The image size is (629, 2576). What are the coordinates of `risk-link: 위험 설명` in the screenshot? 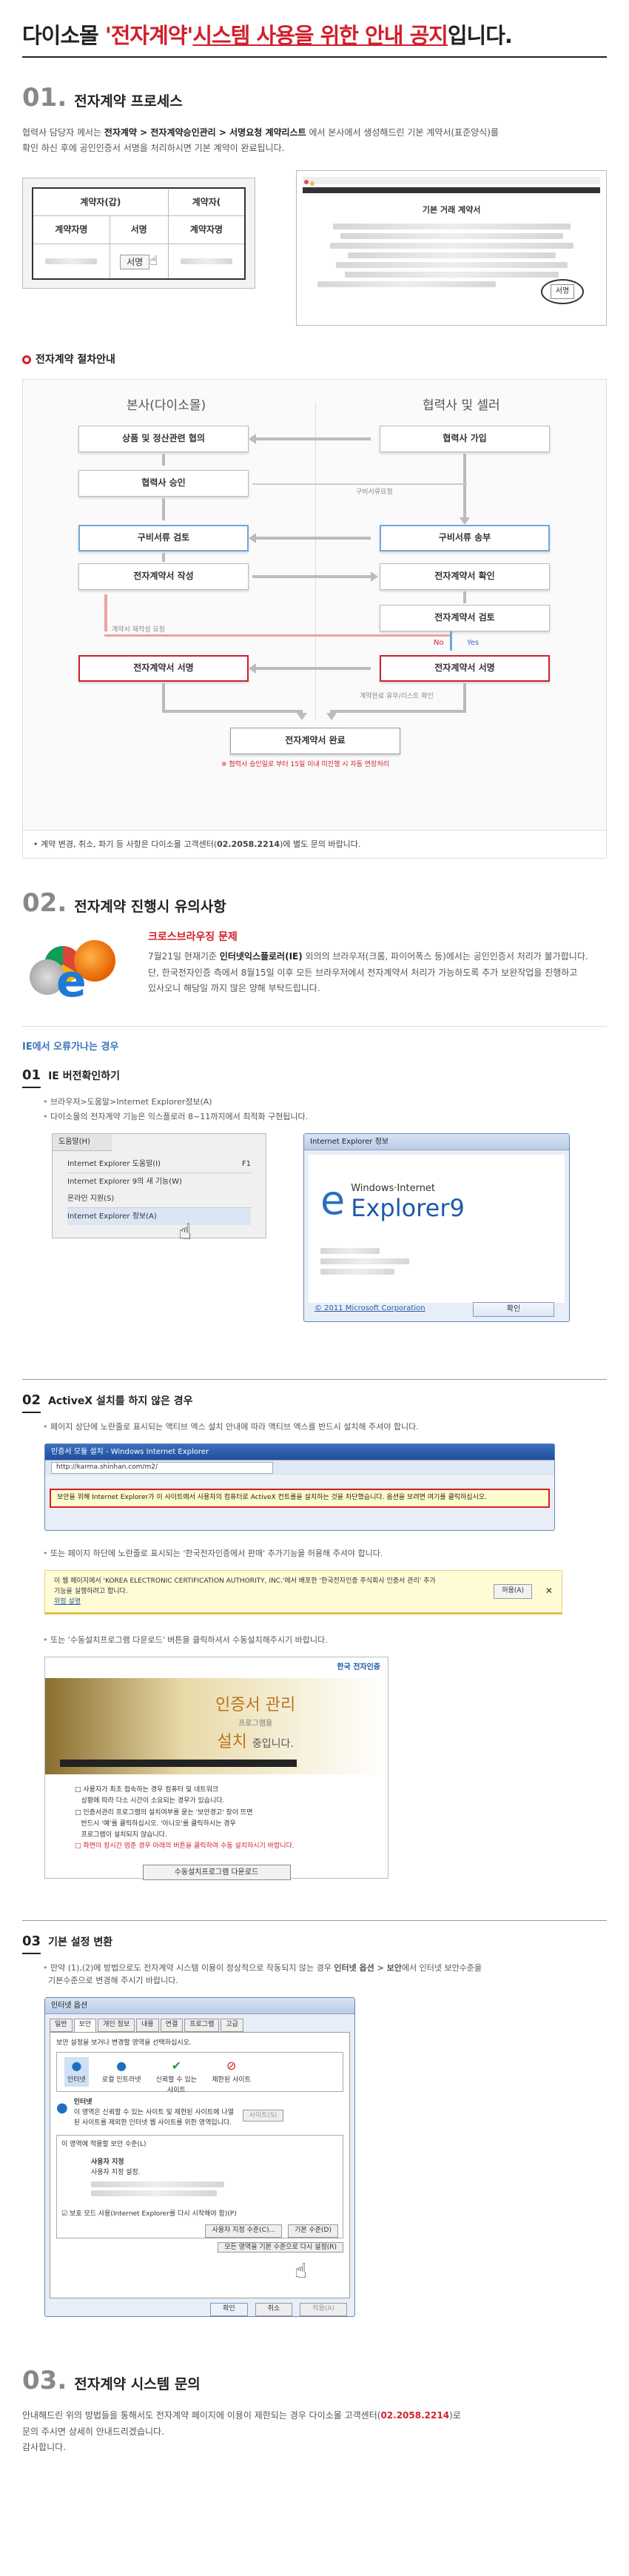 It's located at (303, 1602).